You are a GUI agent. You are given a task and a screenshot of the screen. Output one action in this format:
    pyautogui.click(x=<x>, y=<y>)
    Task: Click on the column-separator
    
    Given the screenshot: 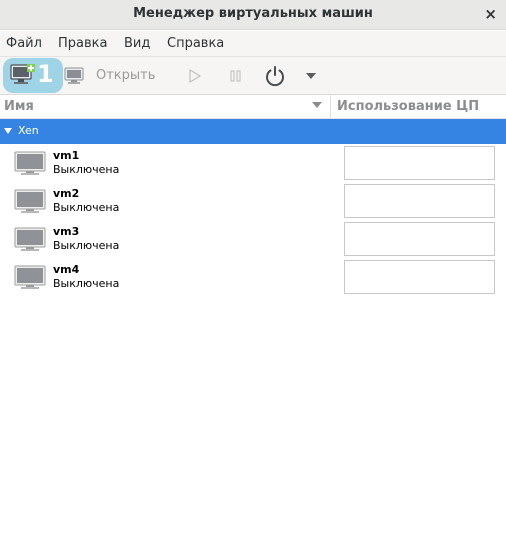 What is the action you would take?
    pyautogui.click(x=330, y=107)
    